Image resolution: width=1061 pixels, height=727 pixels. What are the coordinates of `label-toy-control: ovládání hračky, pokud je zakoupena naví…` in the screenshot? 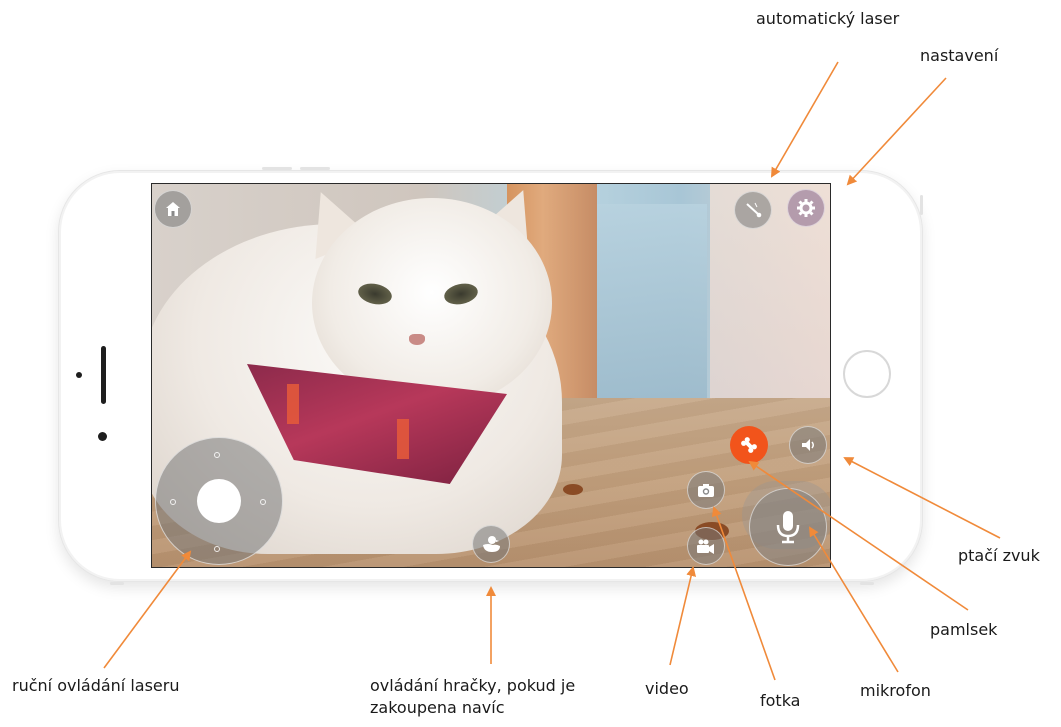 It's located at (473, 696).